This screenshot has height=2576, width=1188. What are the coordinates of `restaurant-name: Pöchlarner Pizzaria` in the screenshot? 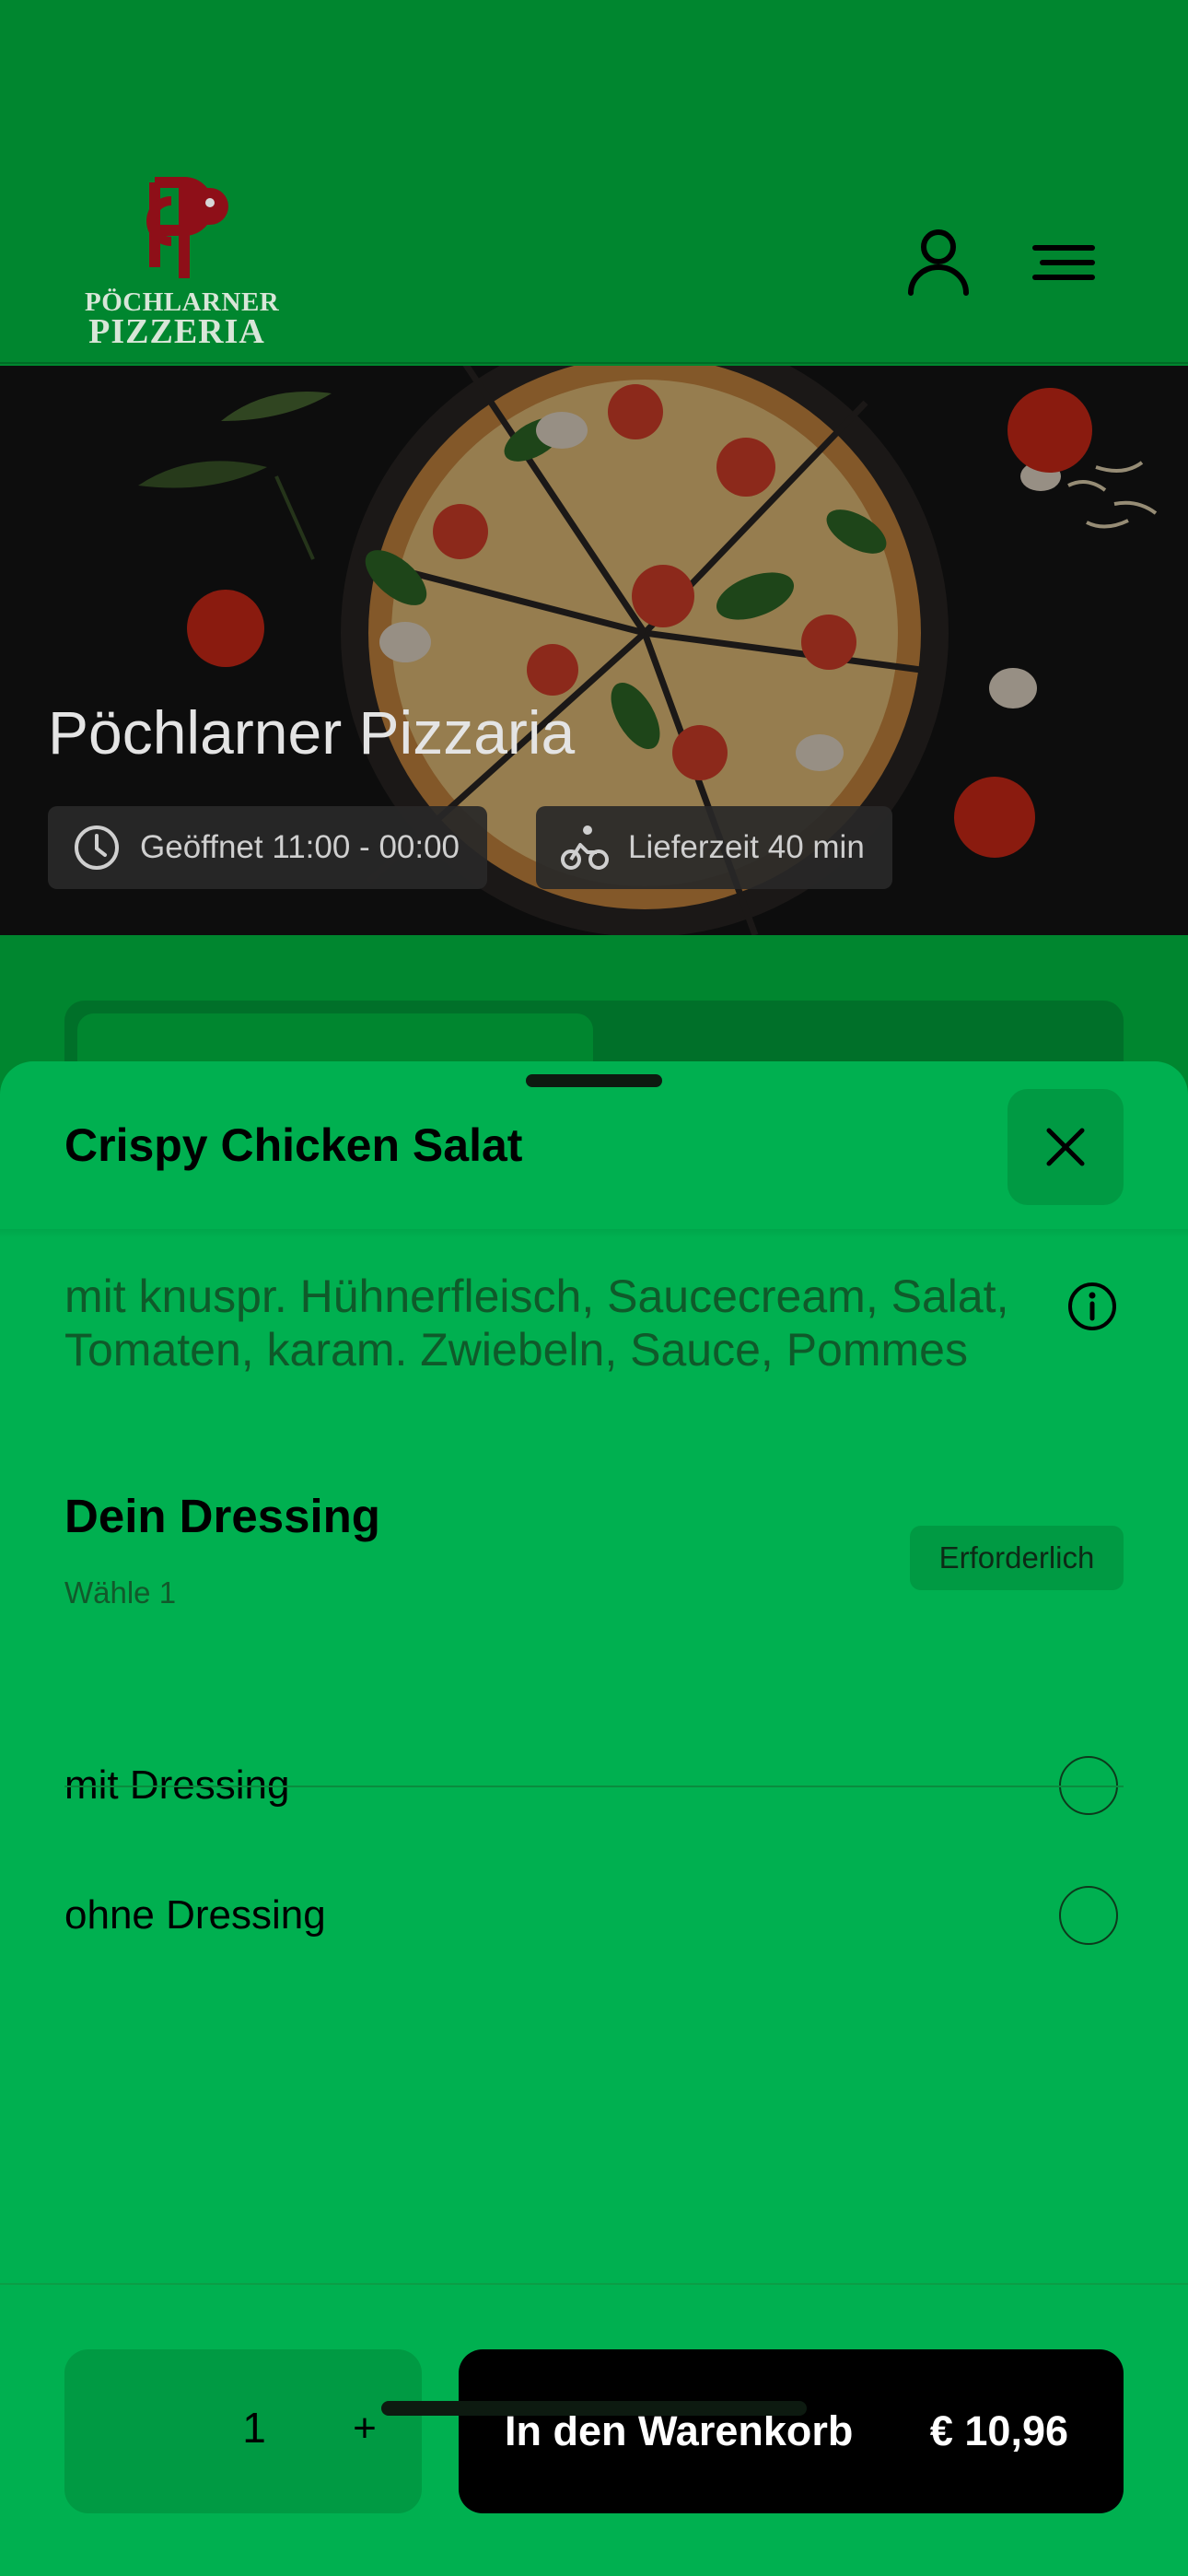 It's located at (312, 732).